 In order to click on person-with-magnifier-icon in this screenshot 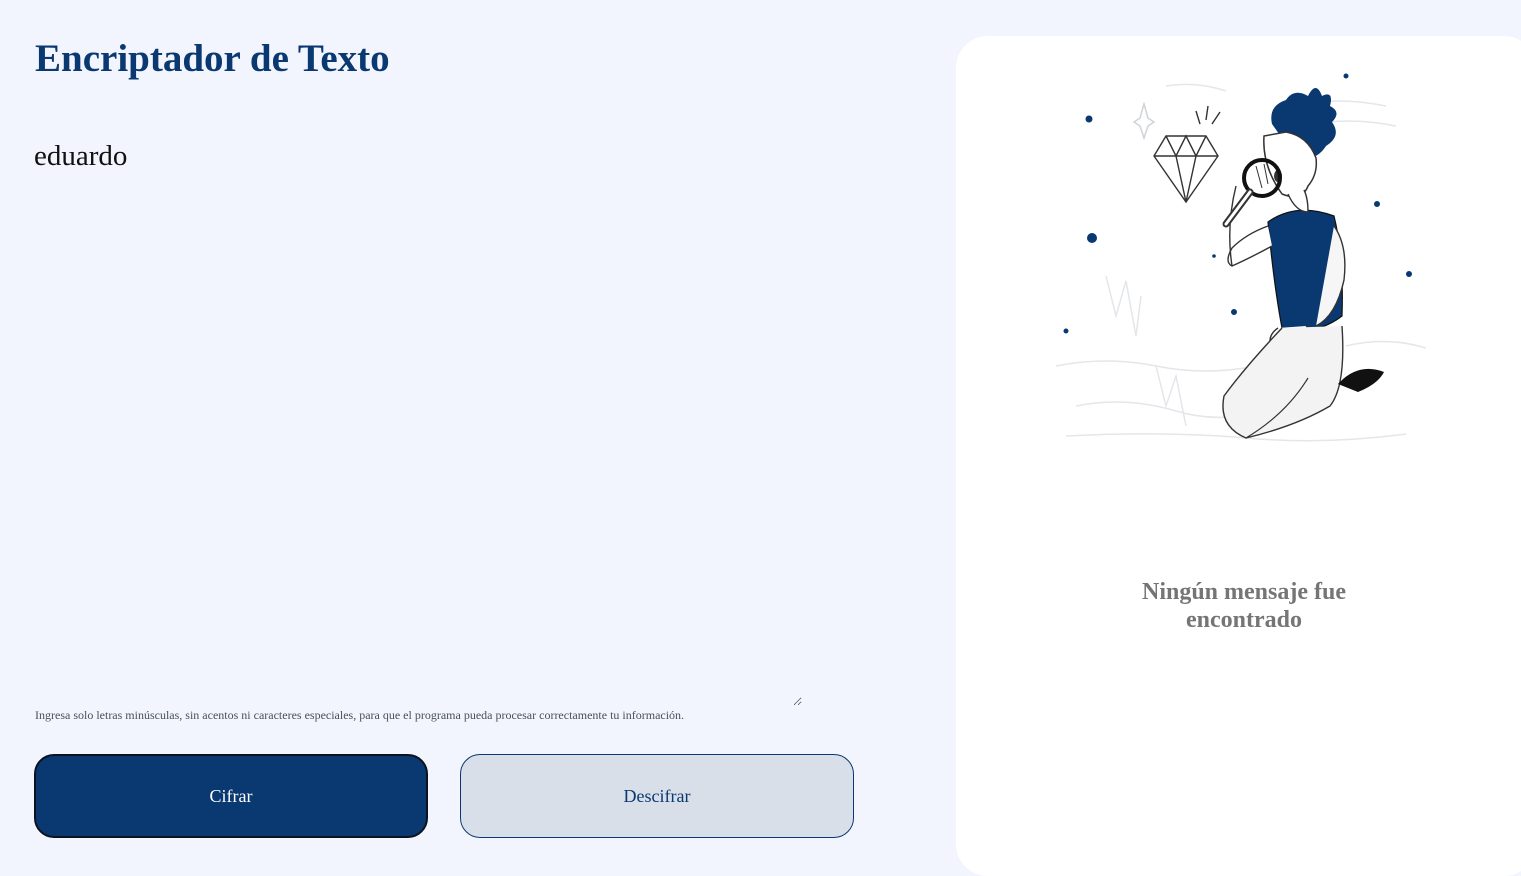, I will do `click(1241, 257)`.